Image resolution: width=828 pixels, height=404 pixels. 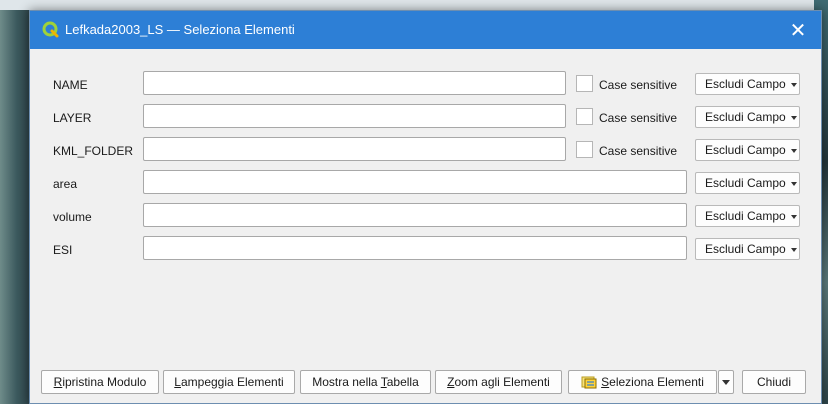 What do you see at coordinates (180, 29) in the screenshot?
I see `window-title: Lefkada2003_LS — Seleziona Elementi` at bounding box center [180, 29].